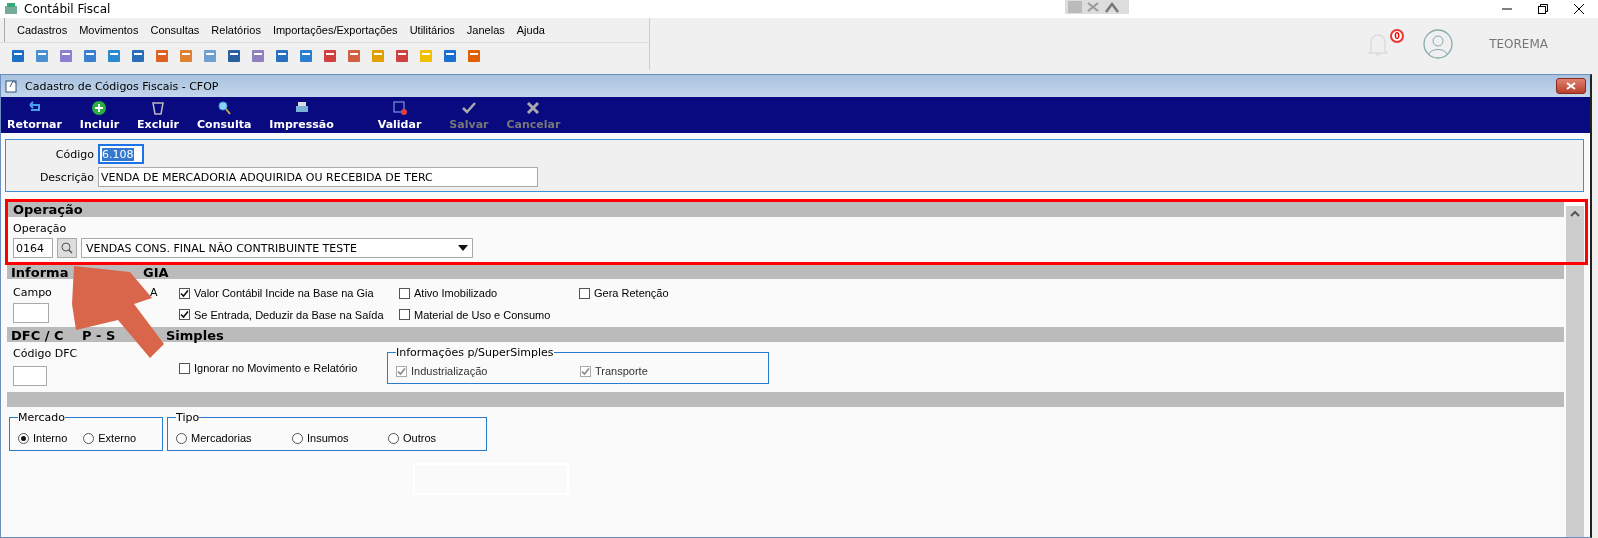  Describe the element at coordinates (67, 248) in the screenshot. I see `search-button` at that location.